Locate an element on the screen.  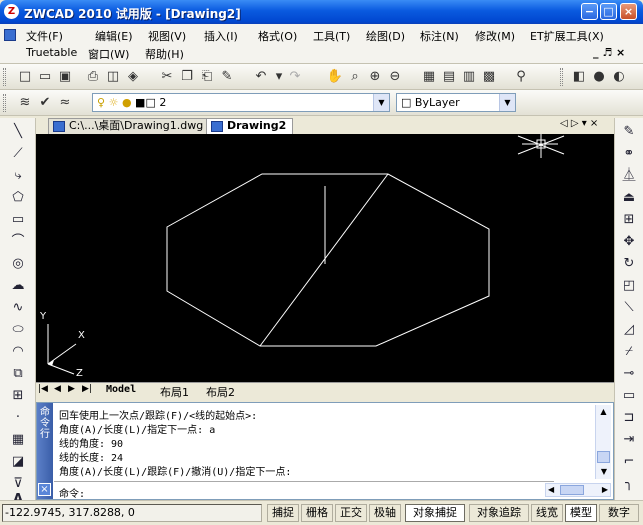
make-block-icon: ⊞ is located at coordinates (18, 396).